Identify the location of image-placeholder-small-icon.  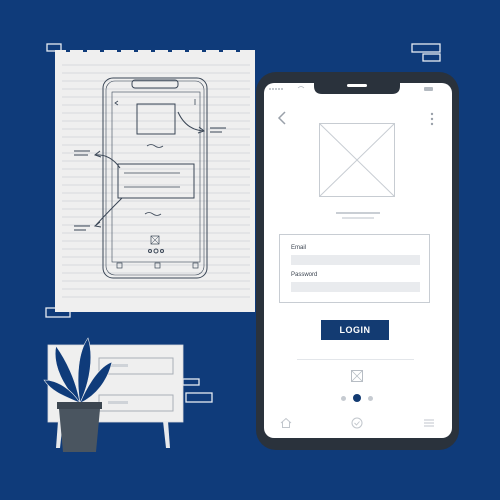
(357, 376).